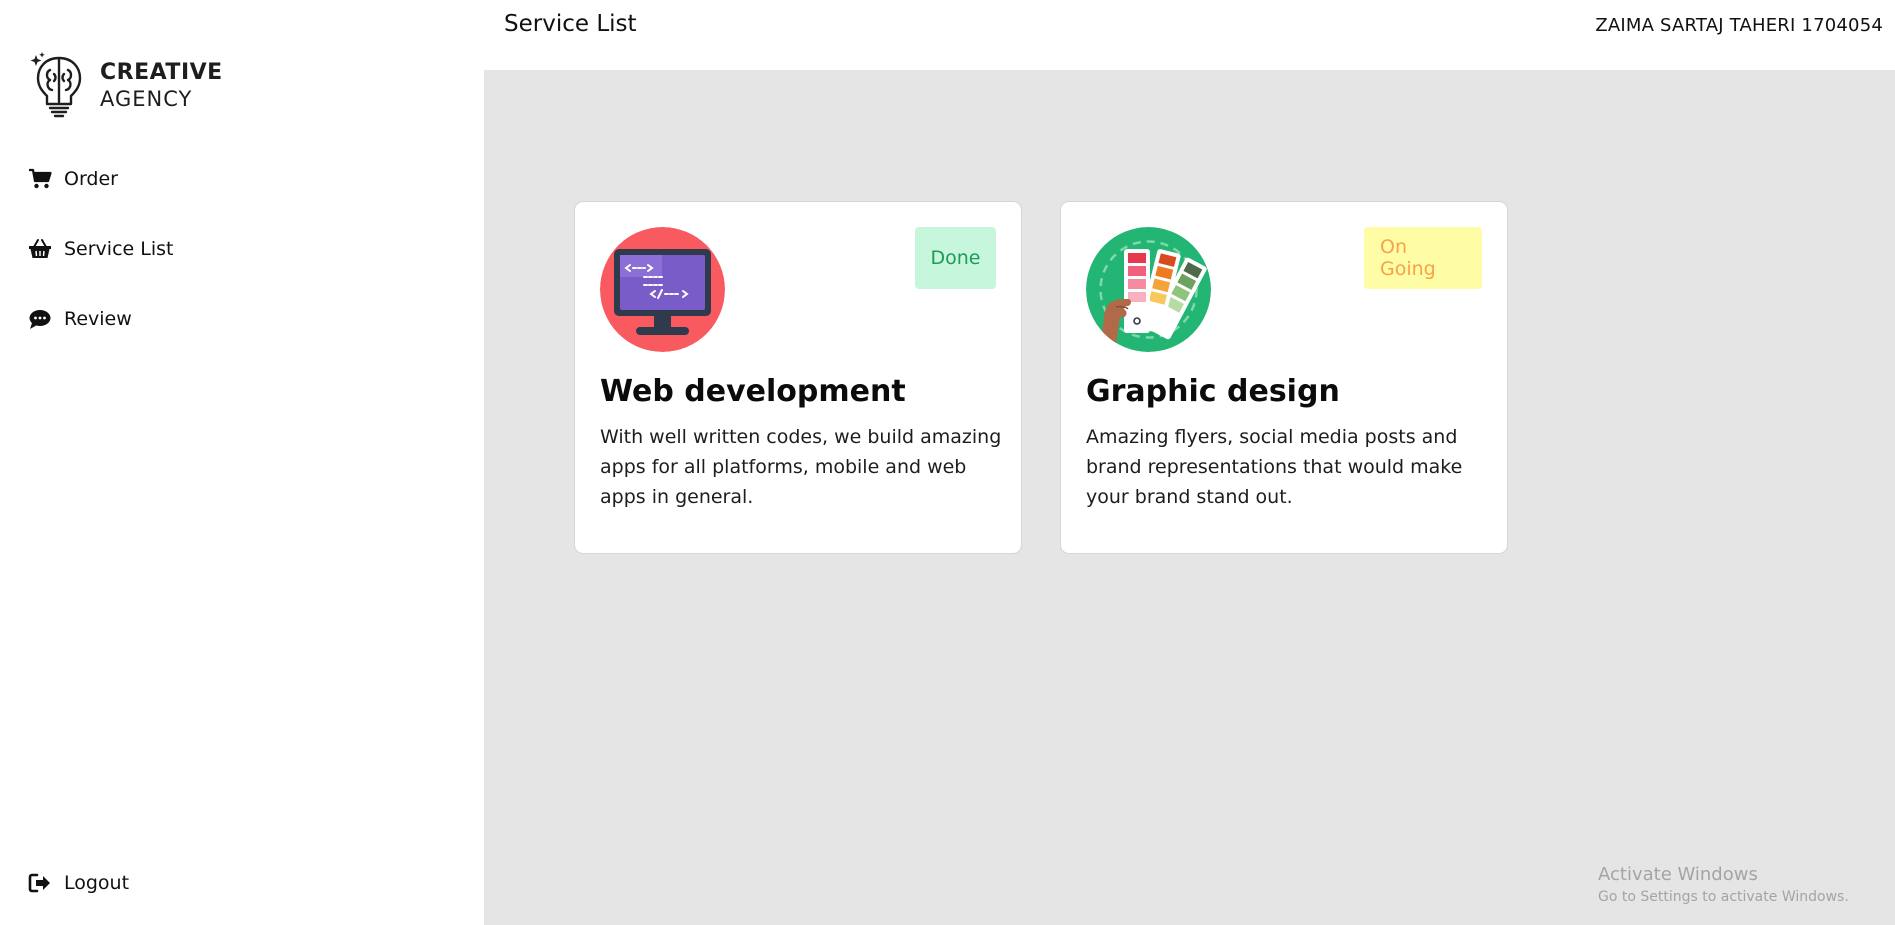 This screenshot has width=1895, height=925. Describe the element at coordinates (98, 319) in the screenshot. I see `sidebar-item-label: Review` at that location.